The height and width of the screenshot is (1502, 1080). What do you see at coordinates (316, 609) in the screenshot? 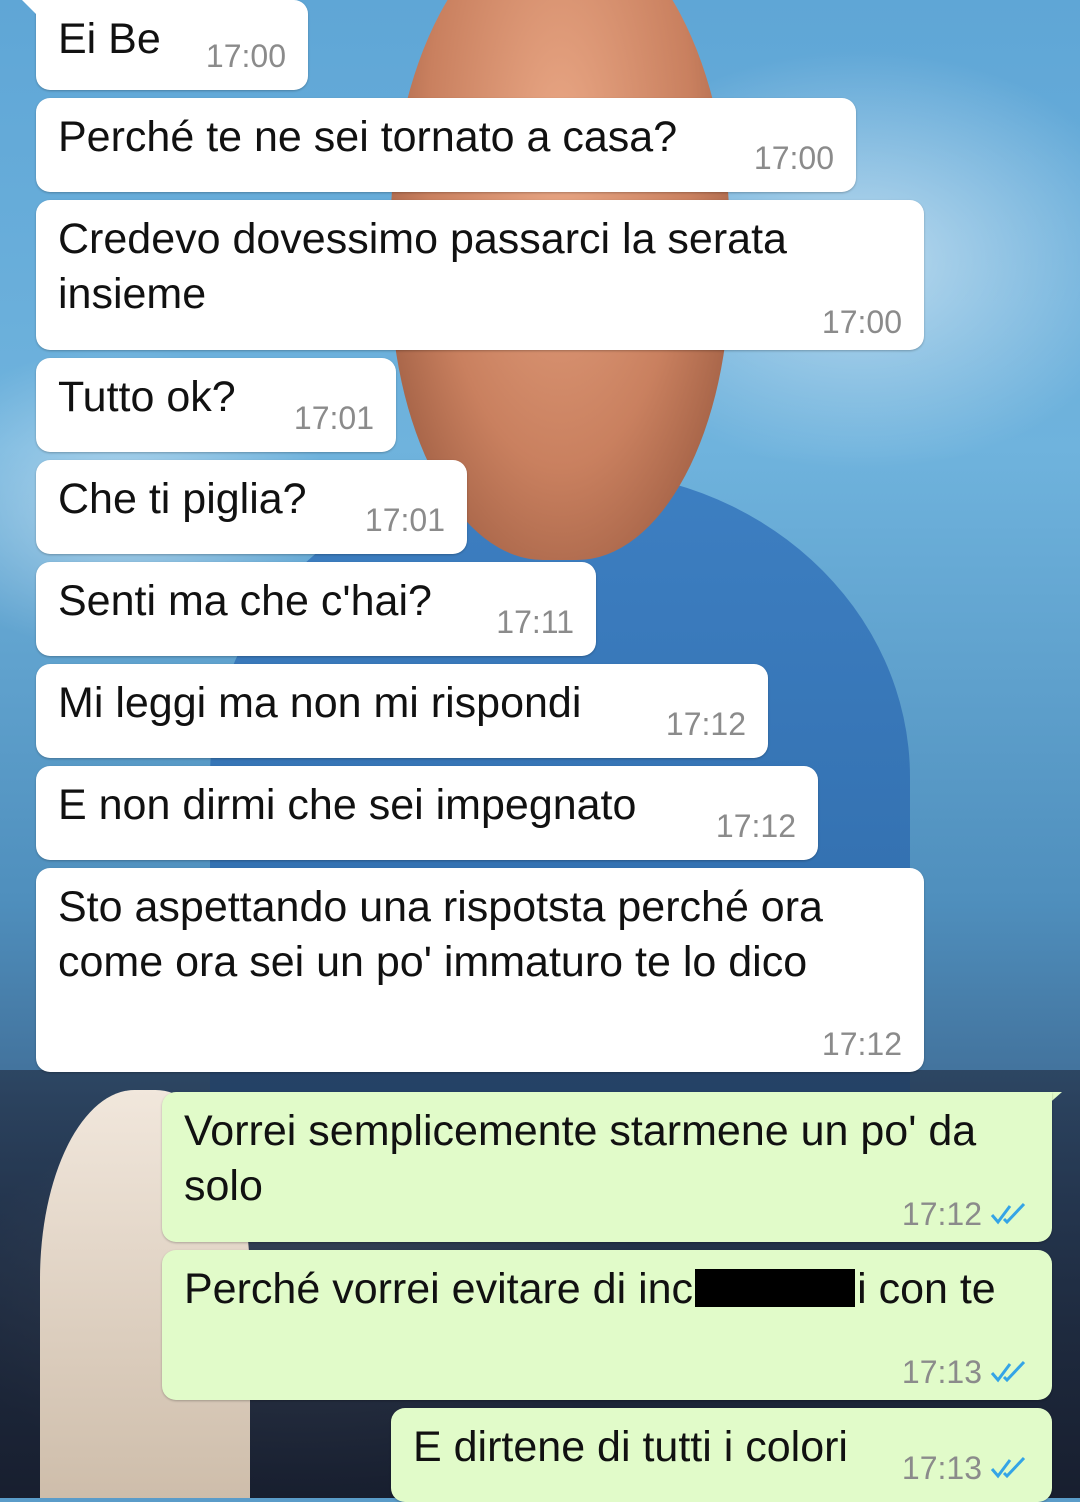
I see `incoming-message: Senti ma che c'hai? 17:11` at bounding box center [316, 609].